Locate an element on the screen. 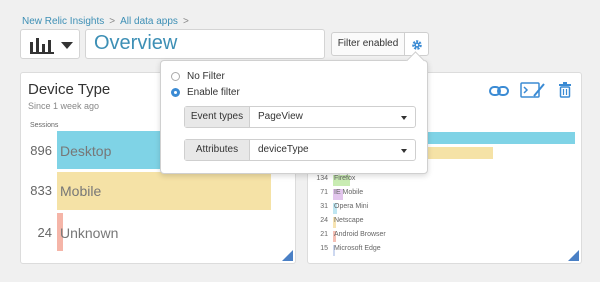 This screenshot has width=600, height=282. bar-value: 896 is located at coordinates (41, 150).